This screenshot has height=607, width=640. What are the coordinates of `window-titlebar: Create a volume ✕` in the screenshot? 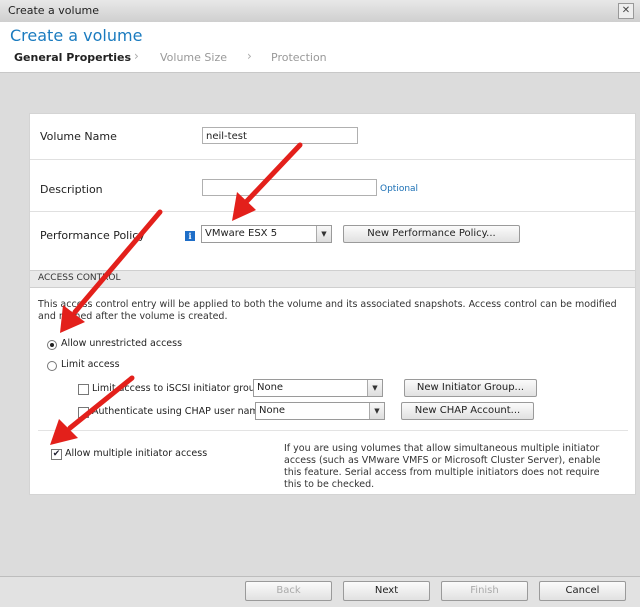 It's located at (320, 11).